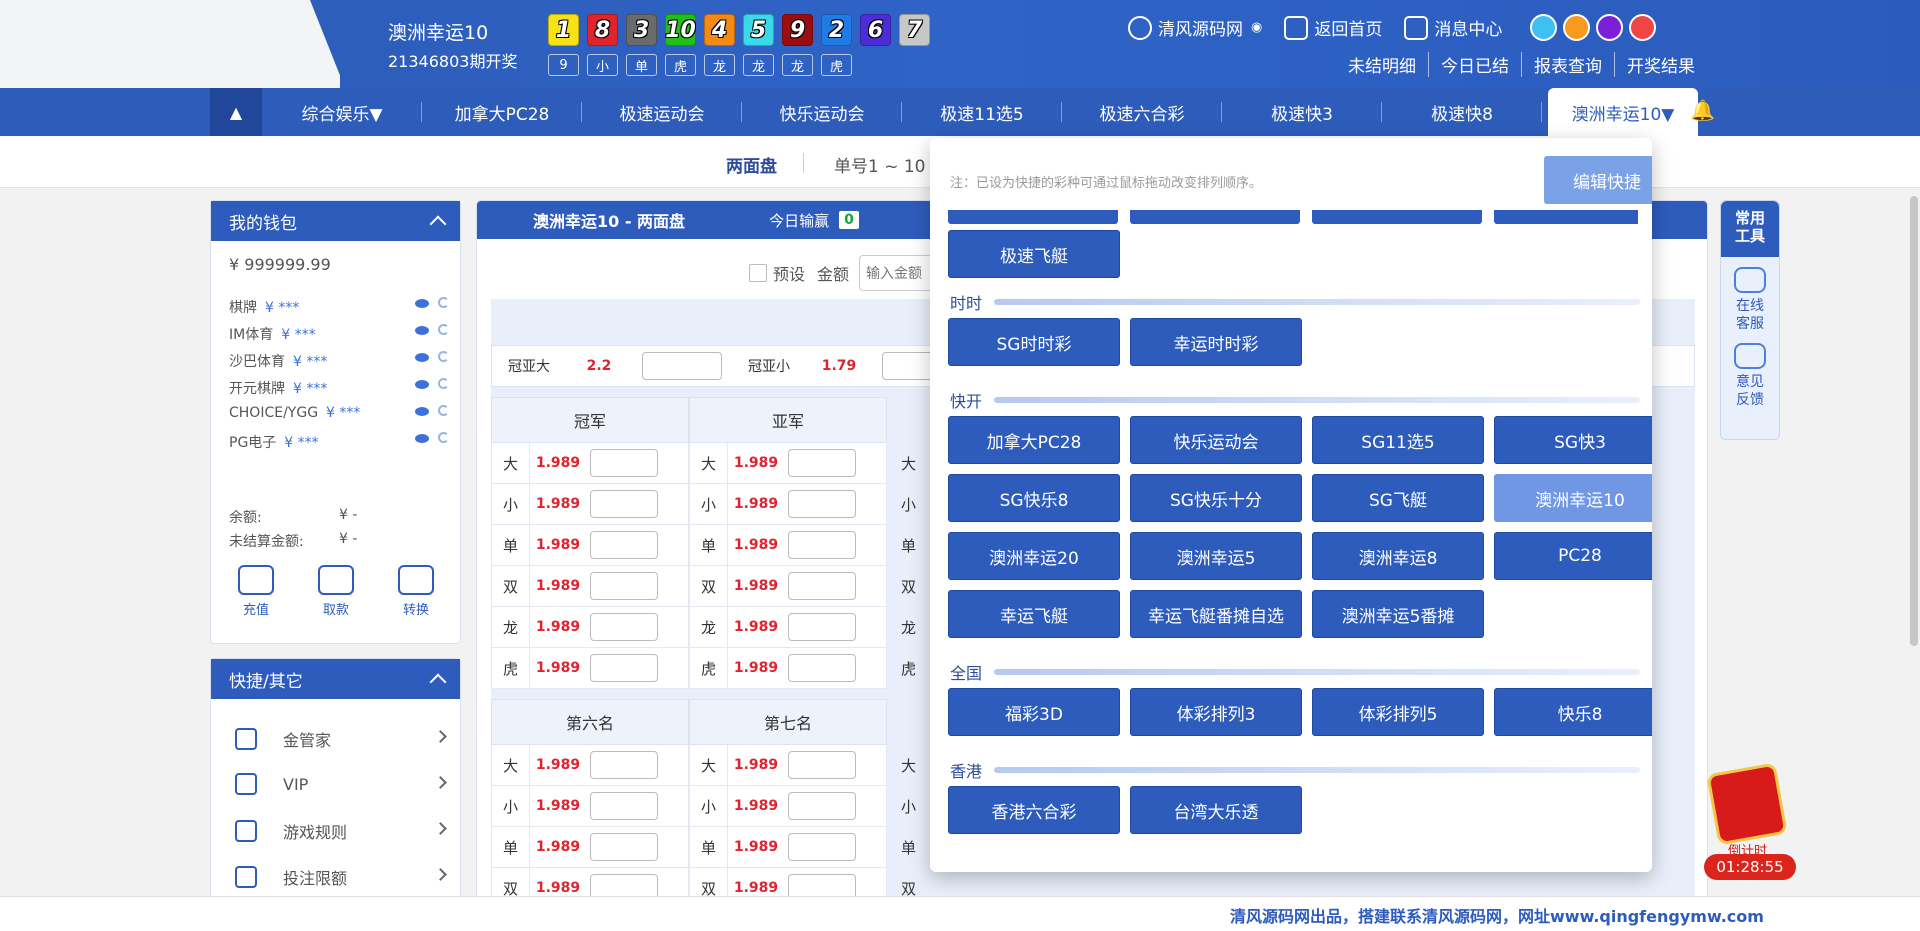 This screenshot has height=931, width=1920. I want to click on wallet-action-button: 转换, so click(416, 591).